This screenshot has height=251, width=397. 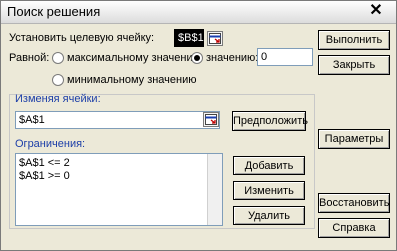 What do you see at coordinates (58, 99) in the screenshot?
I see `changing-cells-label: Изменяя ячейки:` at bounding box center [58, 99].